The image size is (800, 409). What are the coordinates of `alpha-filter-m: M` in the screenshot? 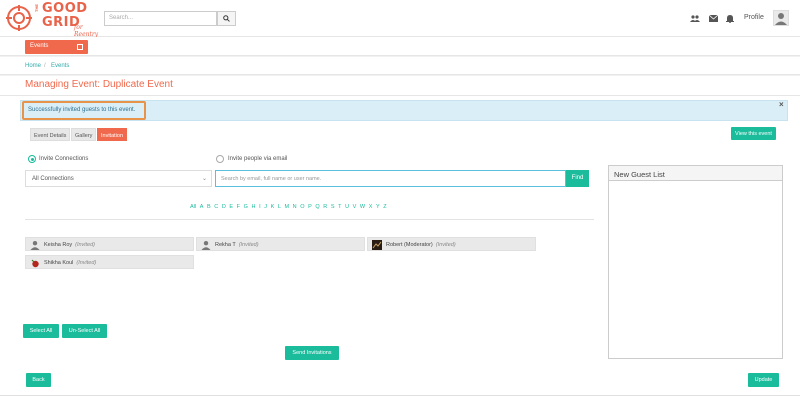 It's located at (286, 207).